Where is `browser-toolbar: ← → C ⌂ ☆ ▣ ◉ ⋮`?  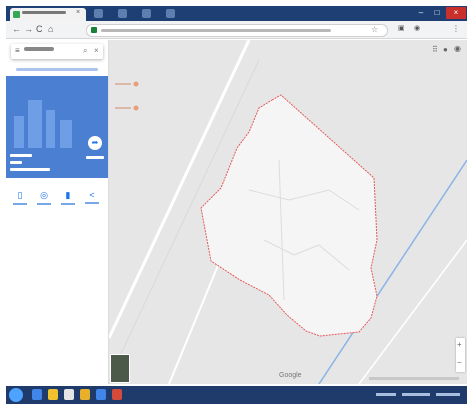 browser-toolbar: ← → C ⌂ ☆ ▣ ◉ ⋮ is located at coordinates (236, 30).